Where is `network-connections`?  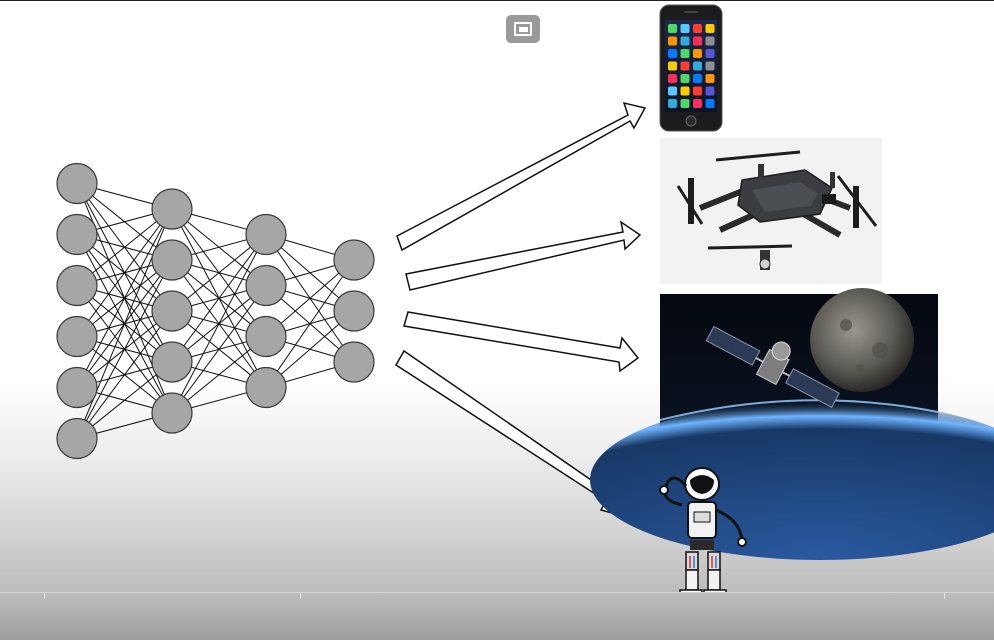
network-connections is located at coordinates (215, 311).